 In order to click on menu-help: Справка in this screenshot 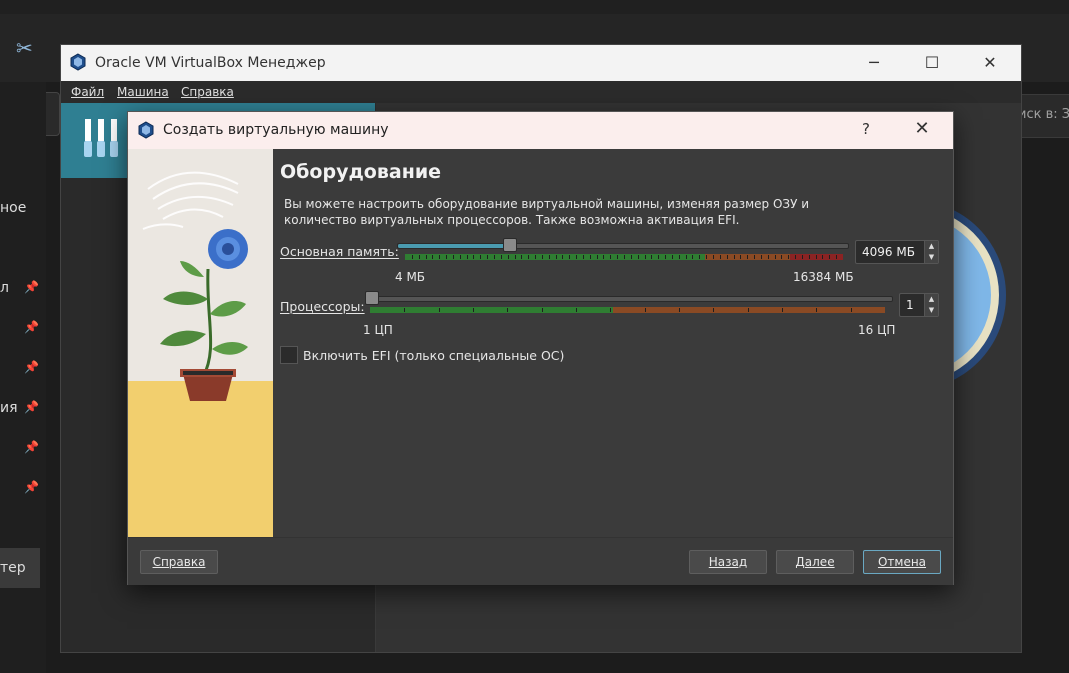, I will do `click(207, 92)`.